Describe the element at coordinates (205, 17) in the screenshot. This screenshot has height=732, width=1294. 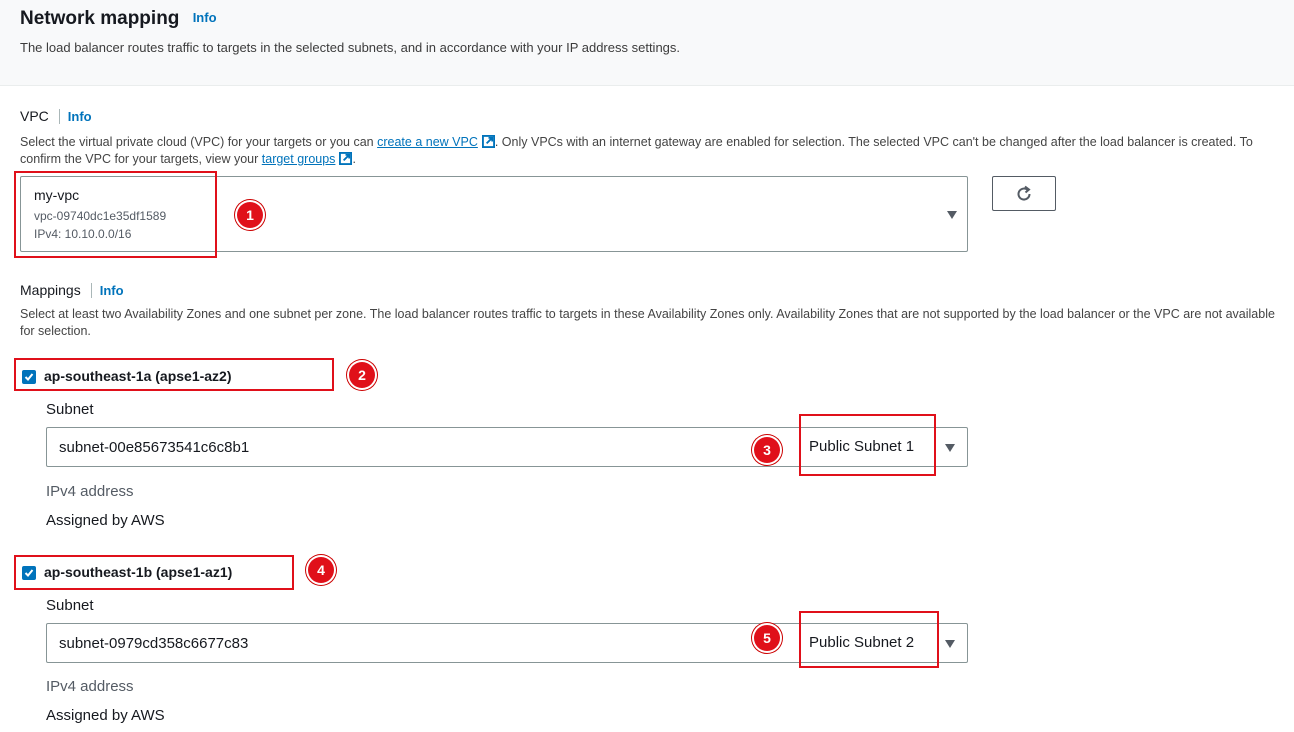
I see `network-mapping-info-link: Info` at that location.